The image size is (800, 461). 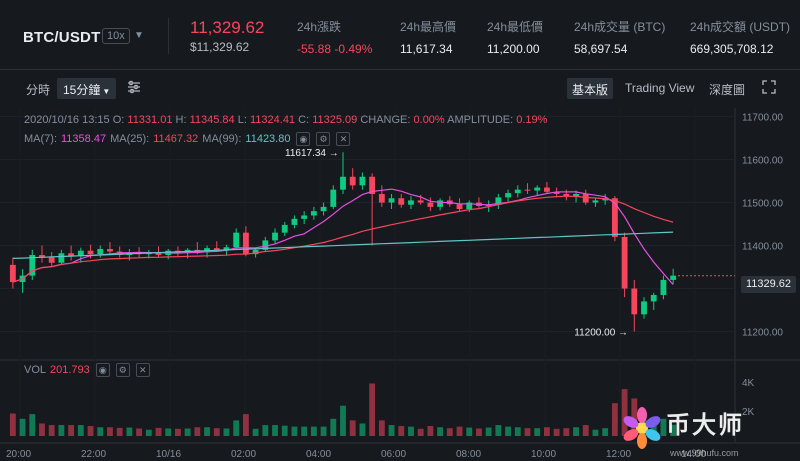 I want to click on stat-value: -55.88 -0.49%, so click(x=335, y=49).